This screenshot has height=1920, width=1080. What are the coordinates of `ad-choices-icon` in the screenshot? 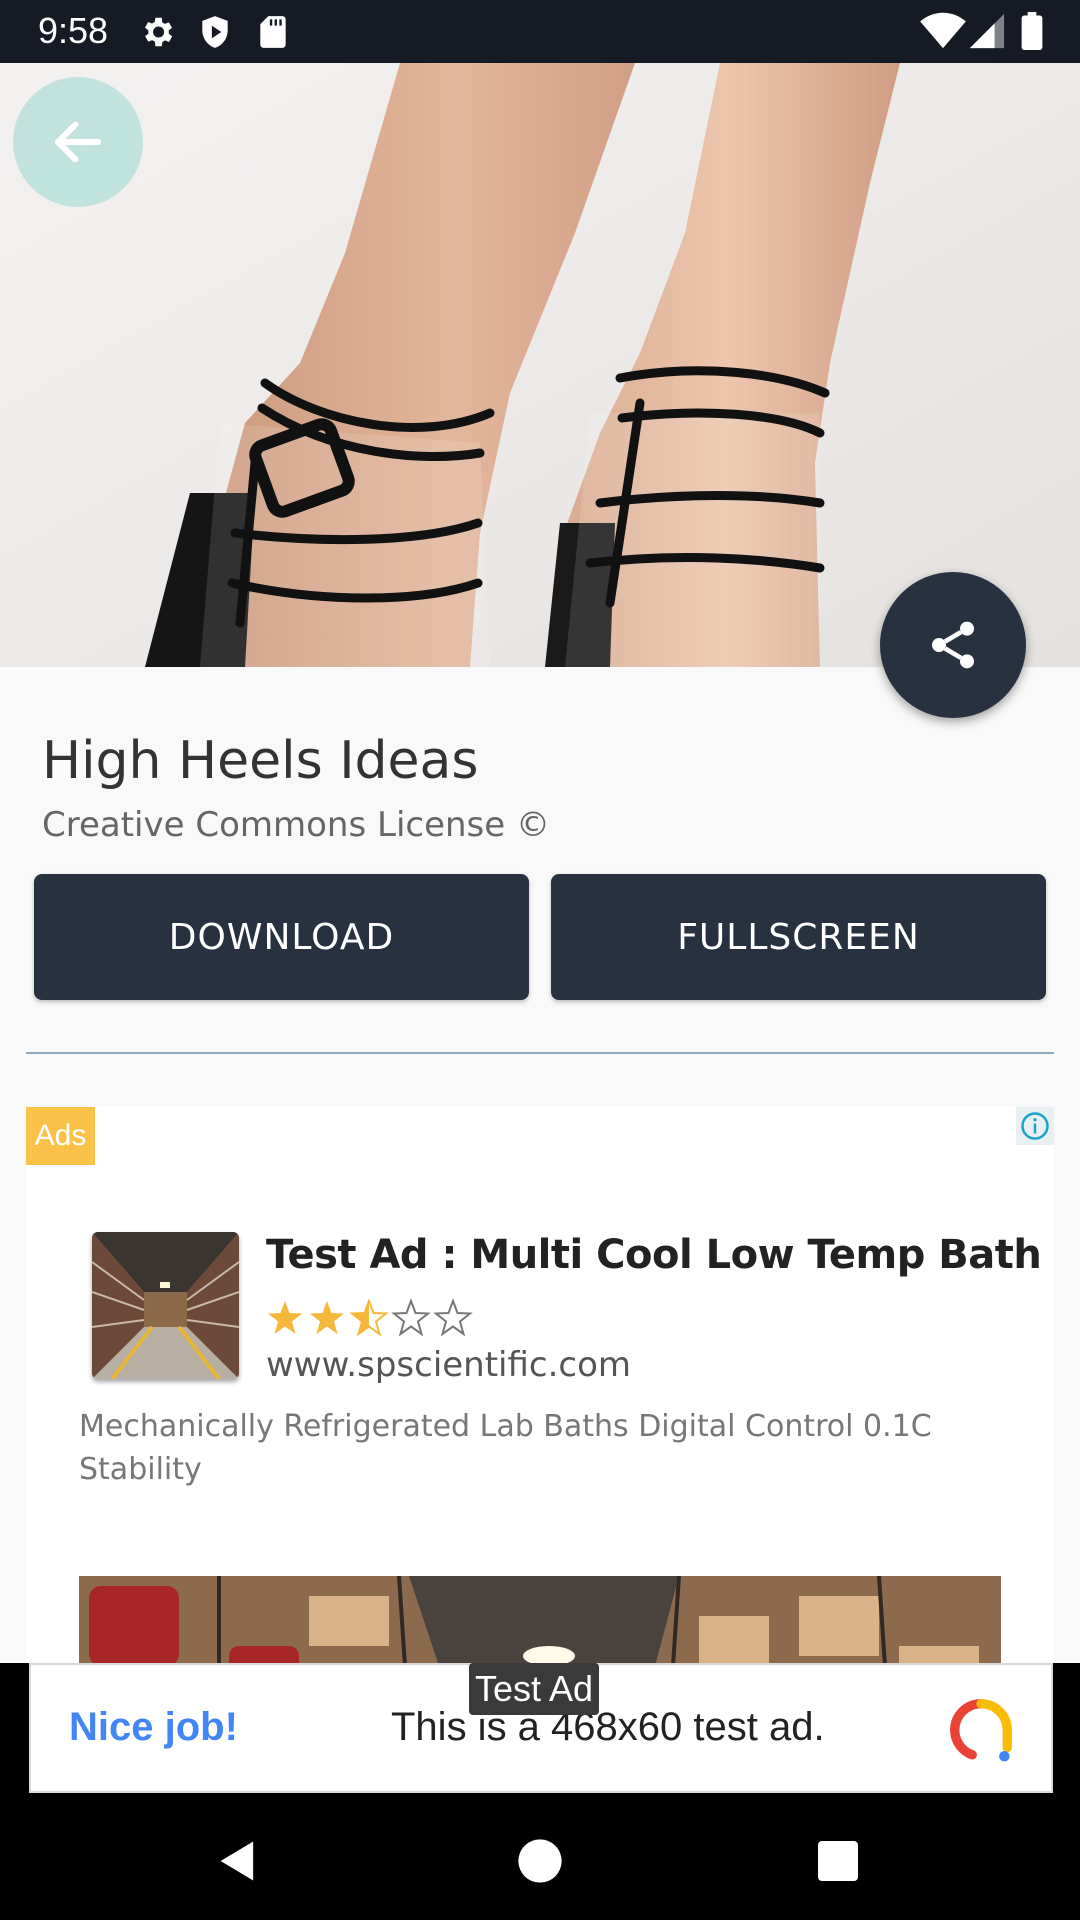 It's located at (1035, 1126).